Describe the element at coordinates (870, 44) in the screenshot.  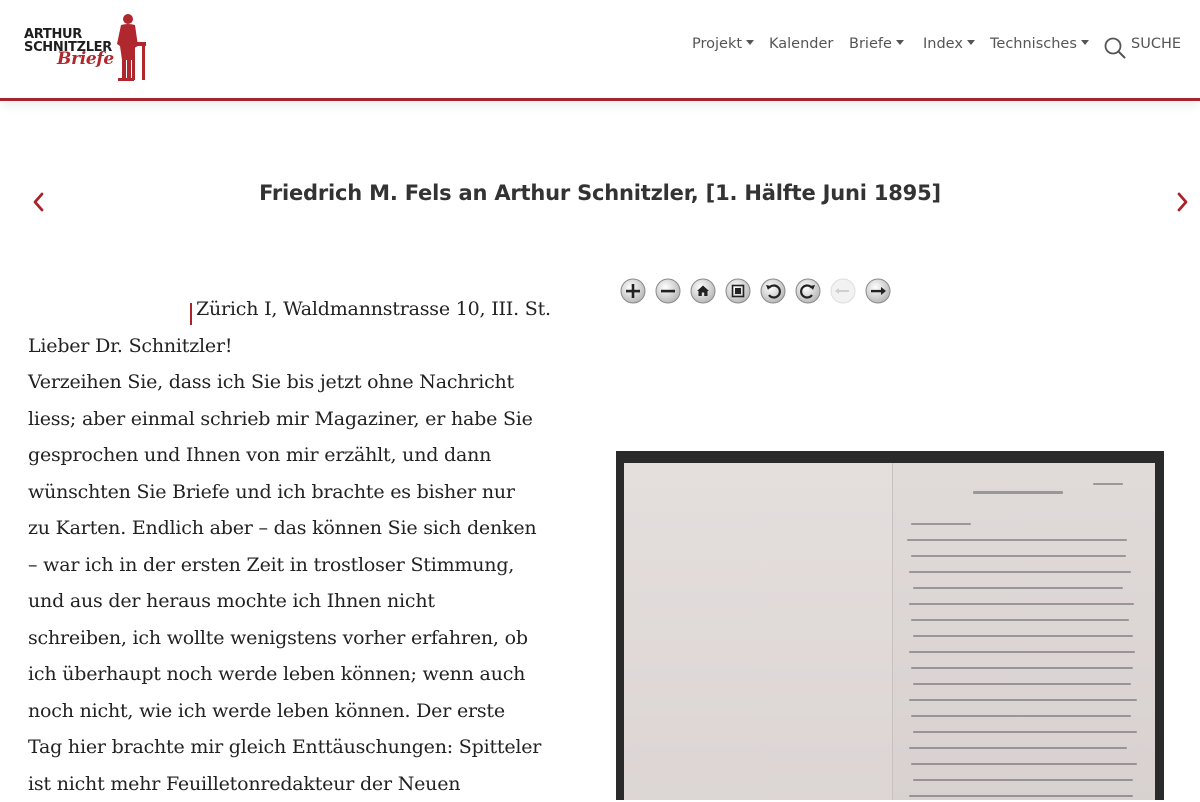
I see `nav-item-label: Briefe` at that location.